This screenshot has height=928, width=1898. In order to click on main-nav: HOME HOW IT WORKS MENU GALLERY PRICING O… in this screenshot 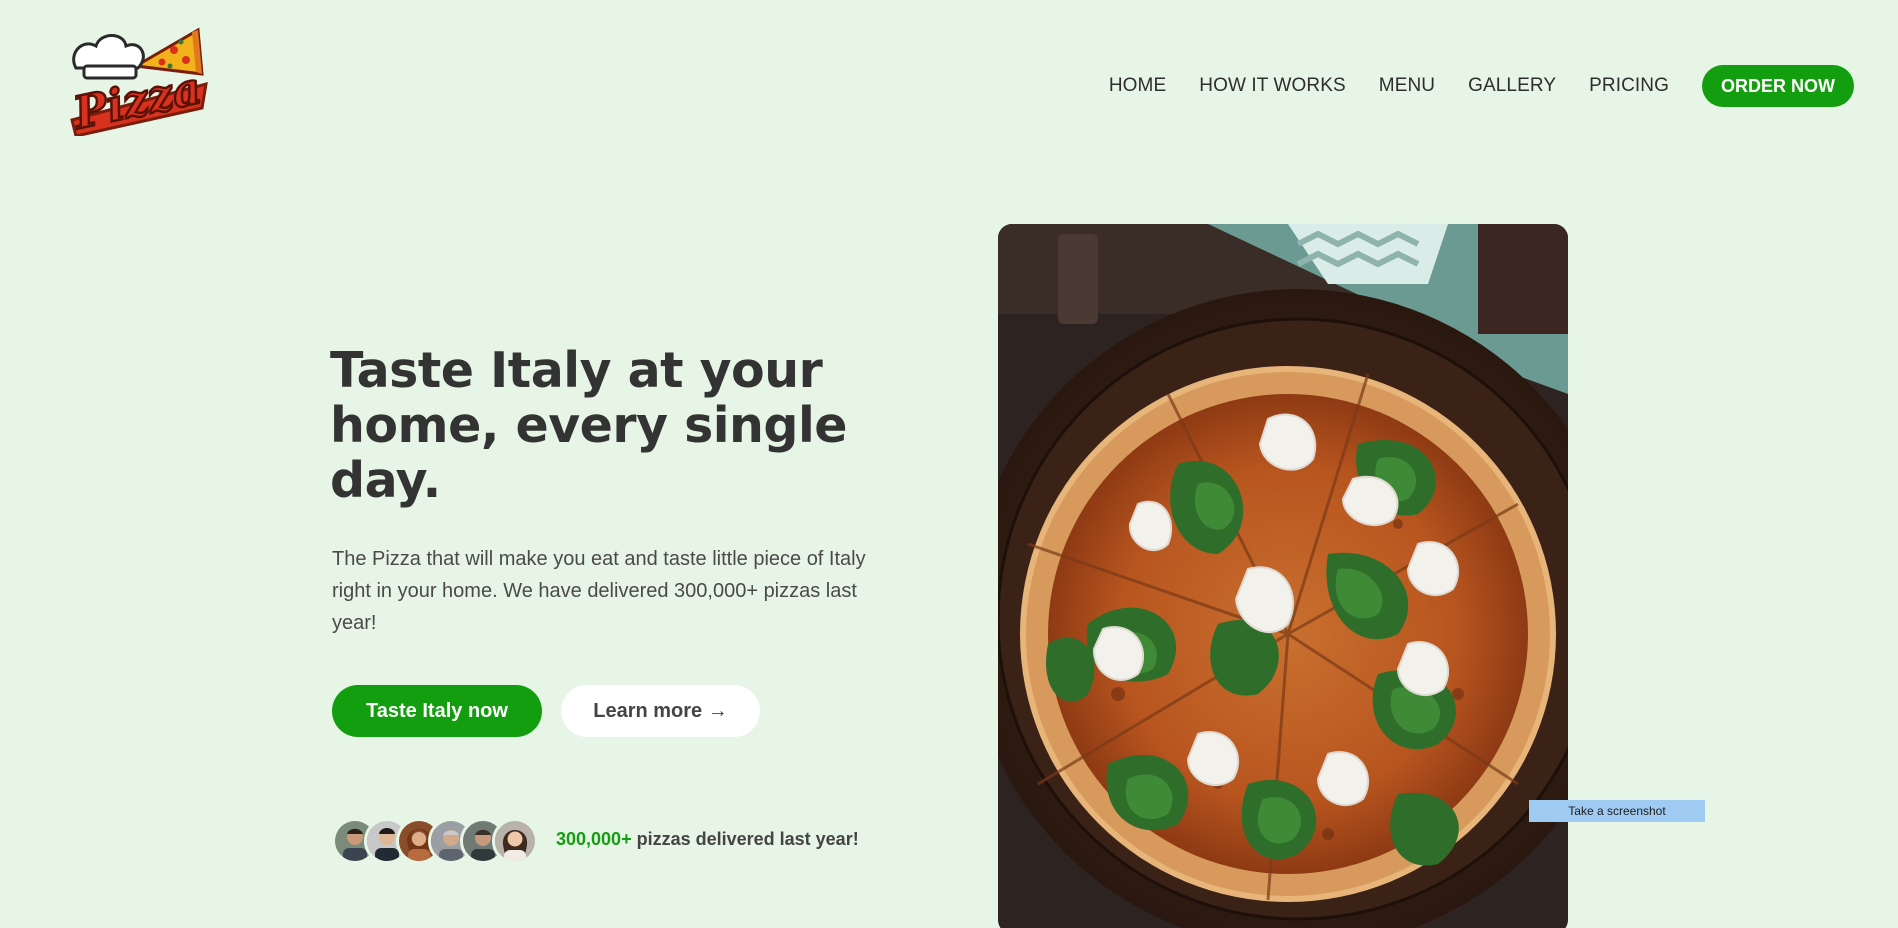, I will do `click(1481, 86)`.